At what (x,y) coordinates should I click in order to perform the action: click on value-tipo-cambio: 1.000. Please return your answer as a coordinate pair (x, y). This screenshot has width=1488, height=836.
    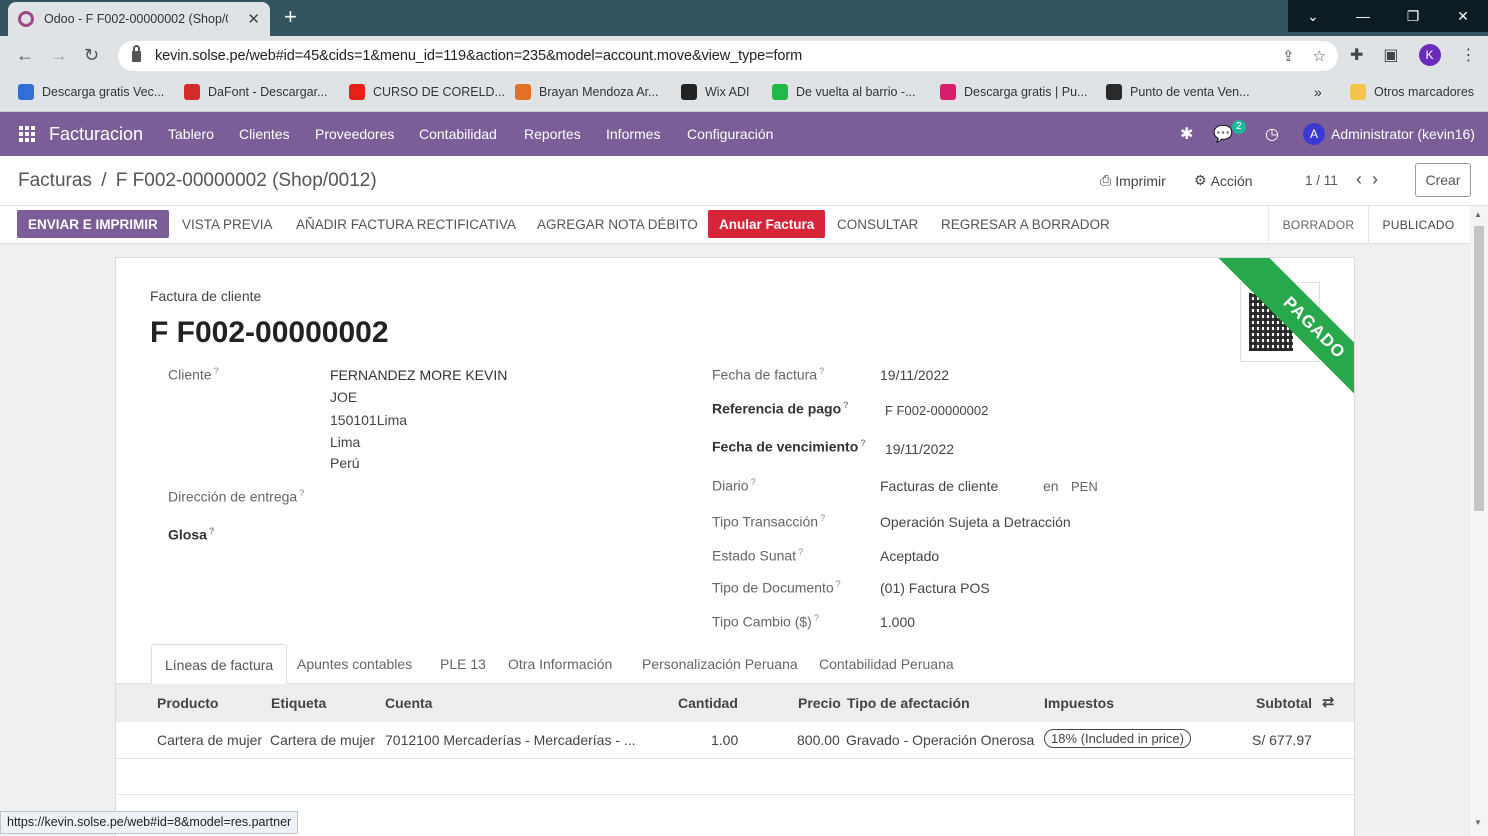
    Looking at the image, I should click on (897, 622).